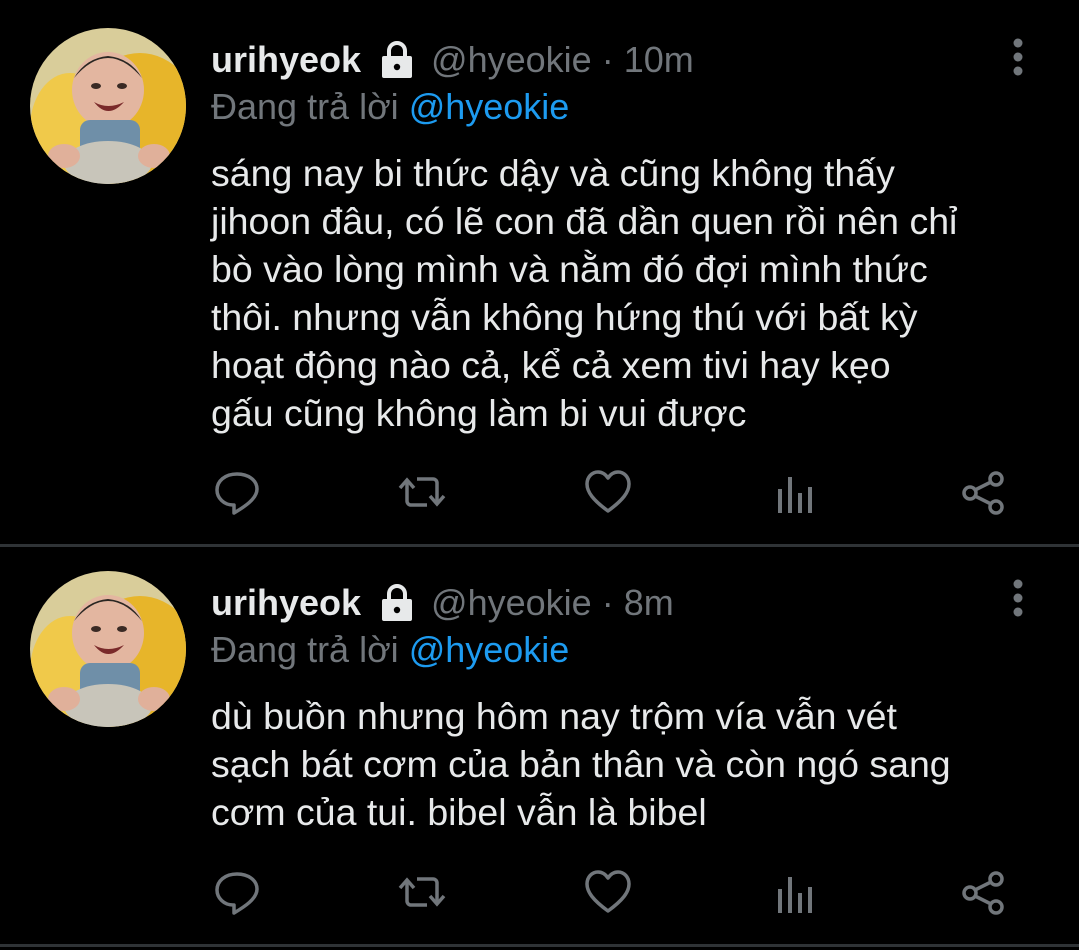 This screenshot has height=950, width=1079. What do you see at coordinates (539, 945) in the screenshot?
I see `tweet-divider` at bounding box center [539, 945].